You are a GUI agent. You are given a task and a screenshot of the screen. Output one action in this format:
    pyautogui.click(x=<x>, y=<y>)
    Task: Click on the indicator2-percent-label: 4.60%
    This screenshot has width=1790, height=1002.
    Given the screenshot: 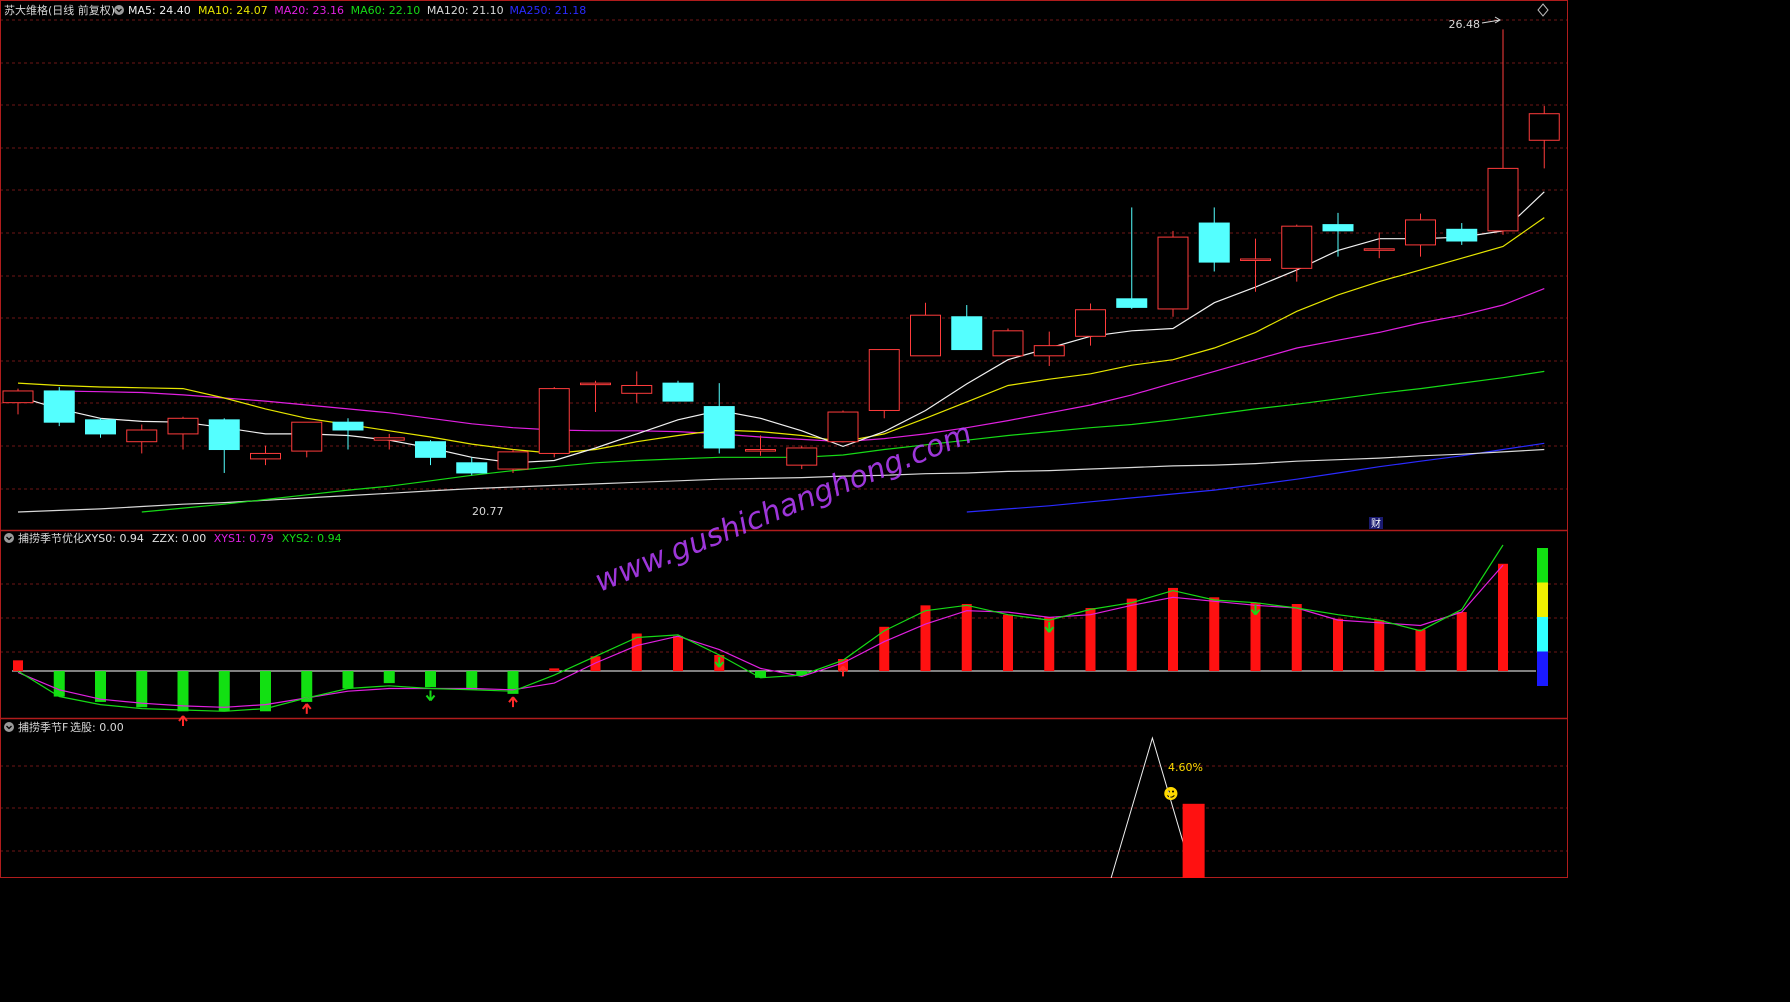 What is the action you would take?
    pyautogui.click(x=1185, y=767)
    